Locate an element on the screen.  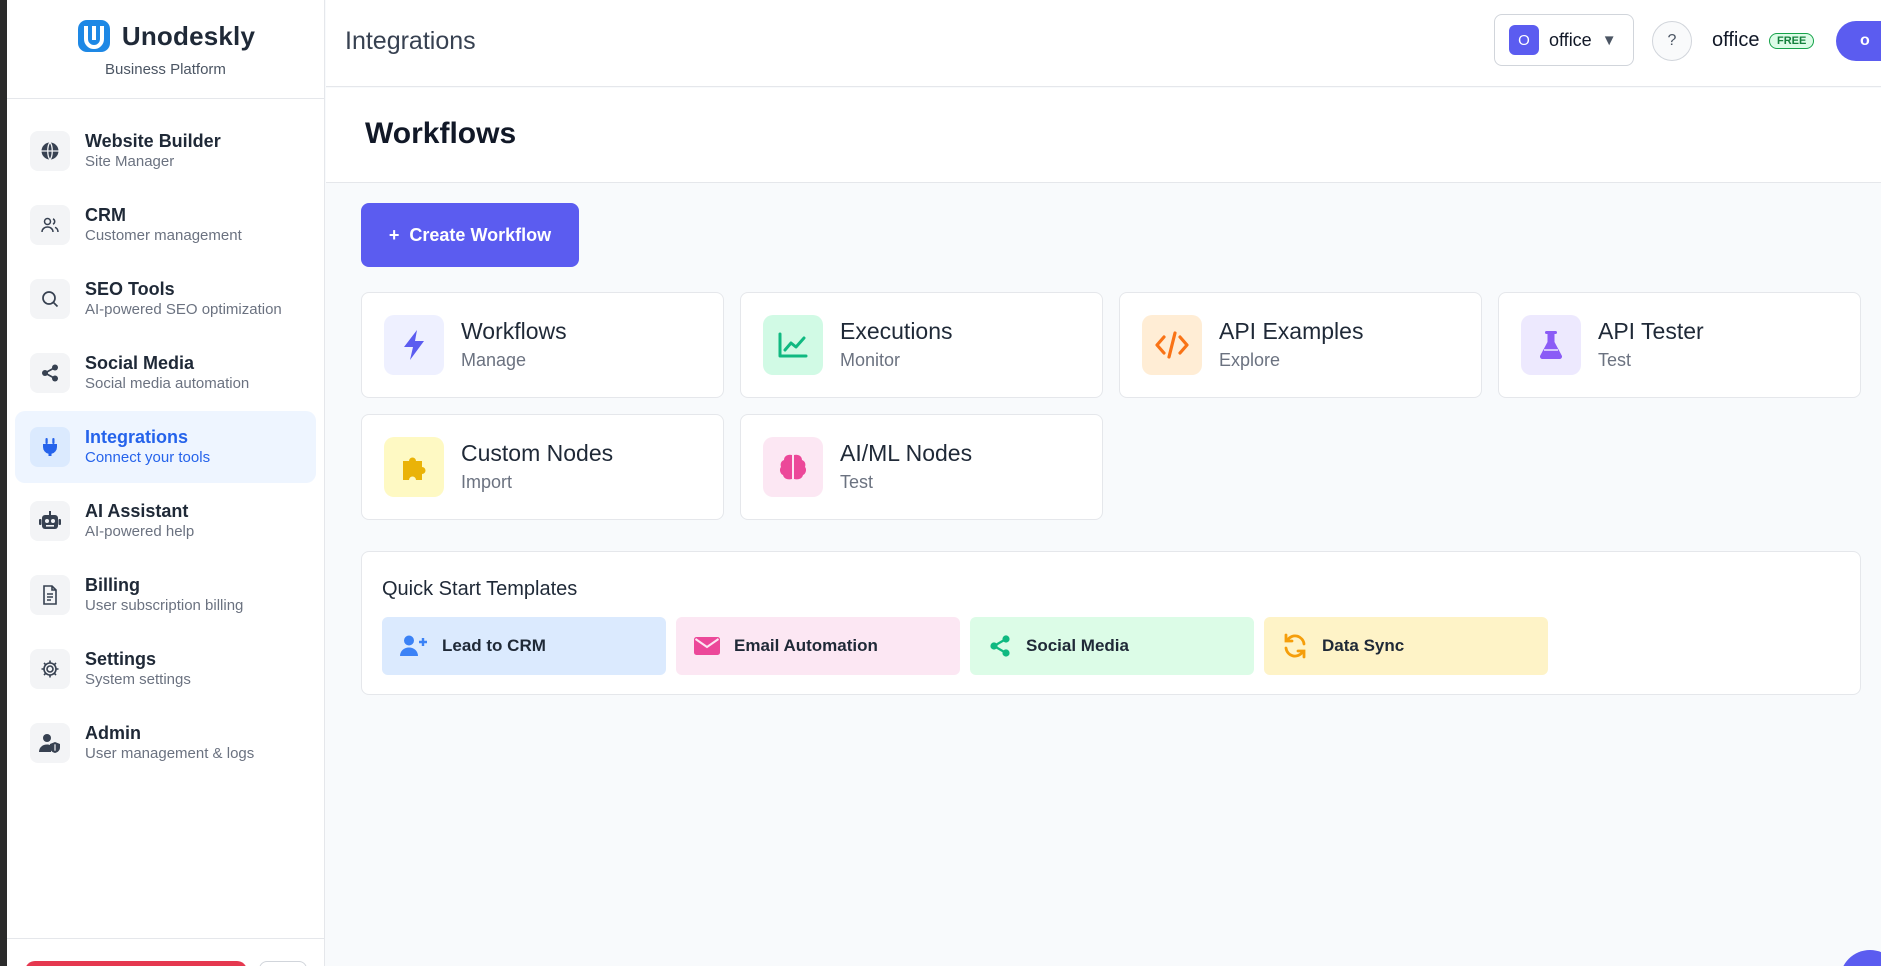
plug-icon is located at coordinates (50, 447).